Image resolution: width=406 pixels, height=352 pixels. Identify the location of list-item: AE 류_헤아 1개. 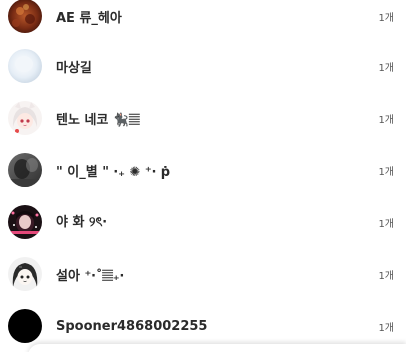
(203, 21).